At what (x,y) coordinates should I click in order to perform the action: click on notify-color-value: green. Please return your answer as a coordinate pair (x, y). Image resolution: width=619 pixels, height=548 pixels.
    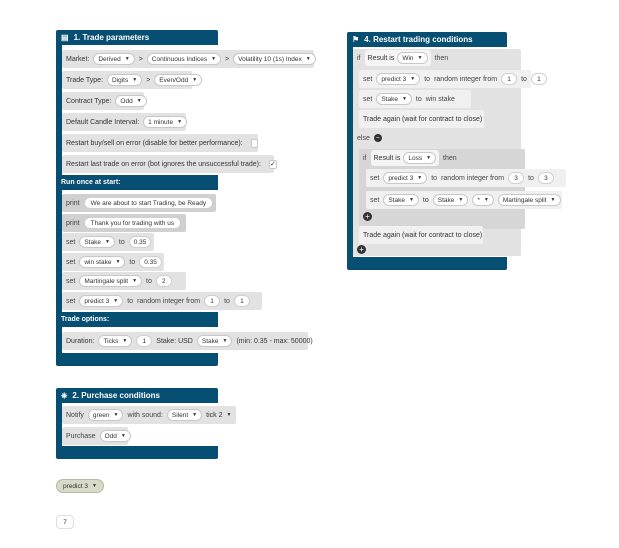
    Looking at the image, I should click on (101, 415).